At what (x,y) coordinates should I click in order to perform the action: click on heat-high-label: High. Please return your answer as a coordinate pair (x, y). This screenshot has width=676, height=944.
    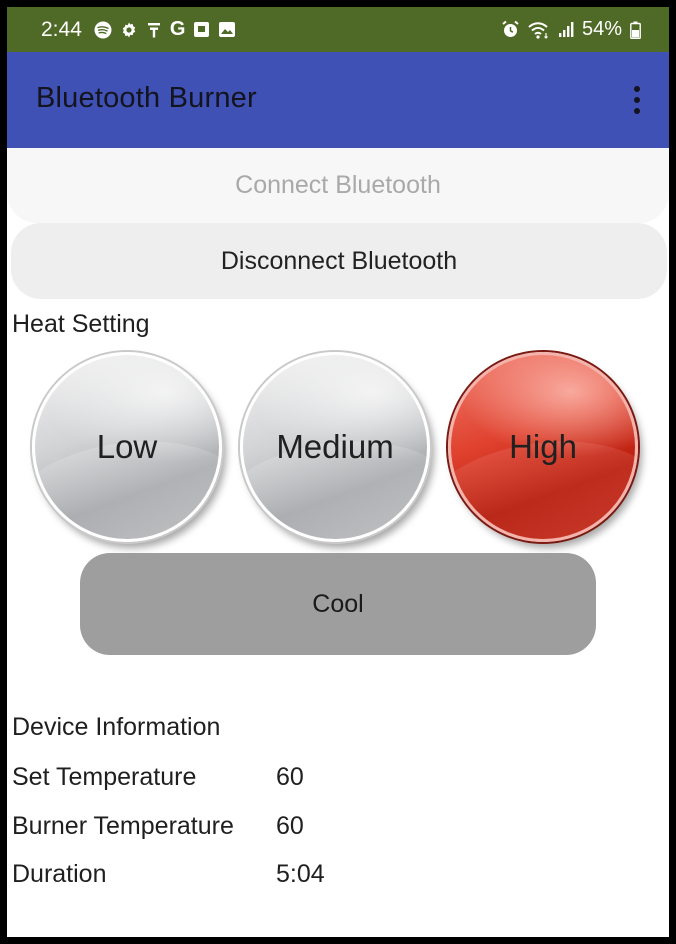
    Looking at the image, I should click on (543, 446).